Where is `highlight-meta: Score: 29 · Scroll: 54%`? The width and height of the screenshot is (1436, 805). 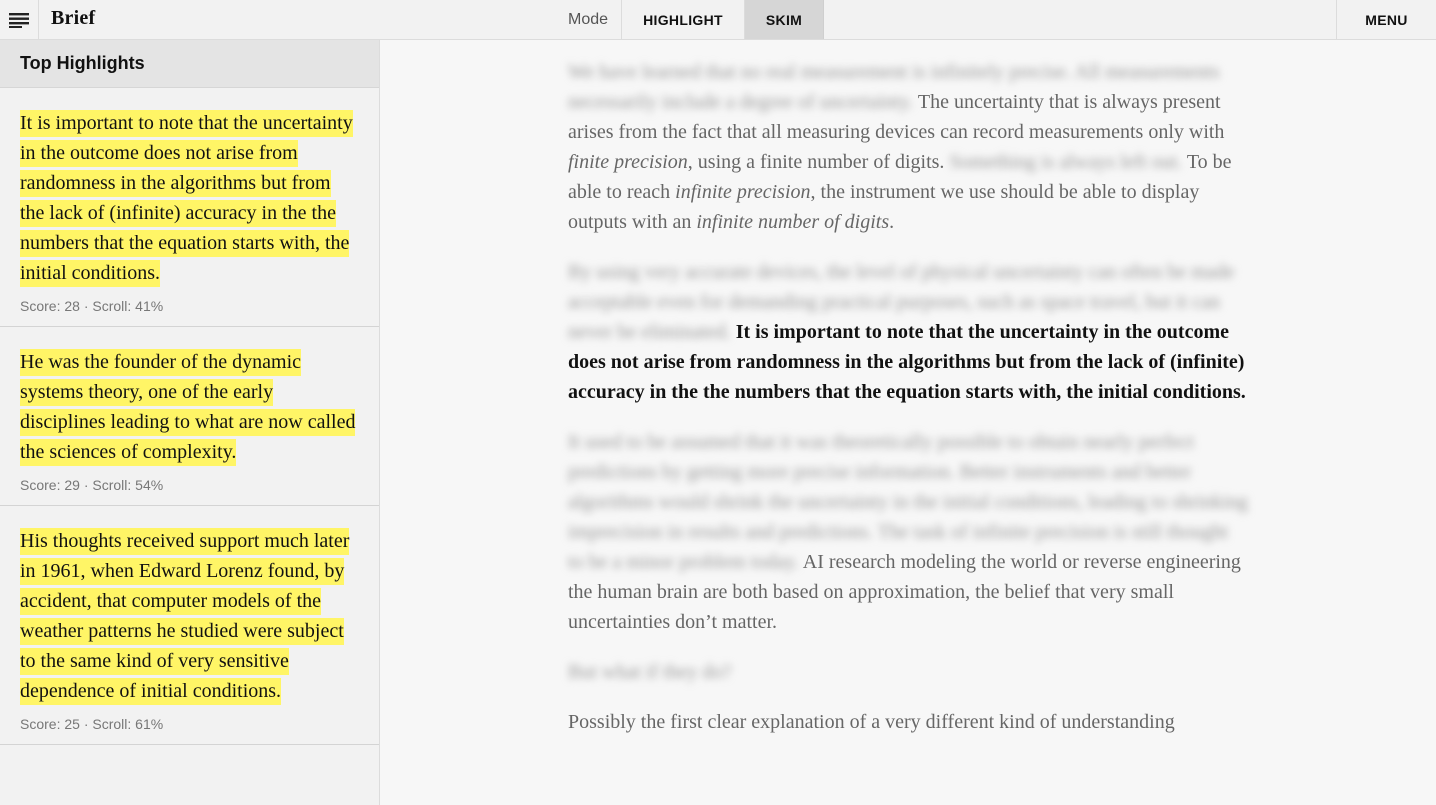 highlight-meta: Score: 29 · Scroll: 54% is located at coordinates (92, 485).